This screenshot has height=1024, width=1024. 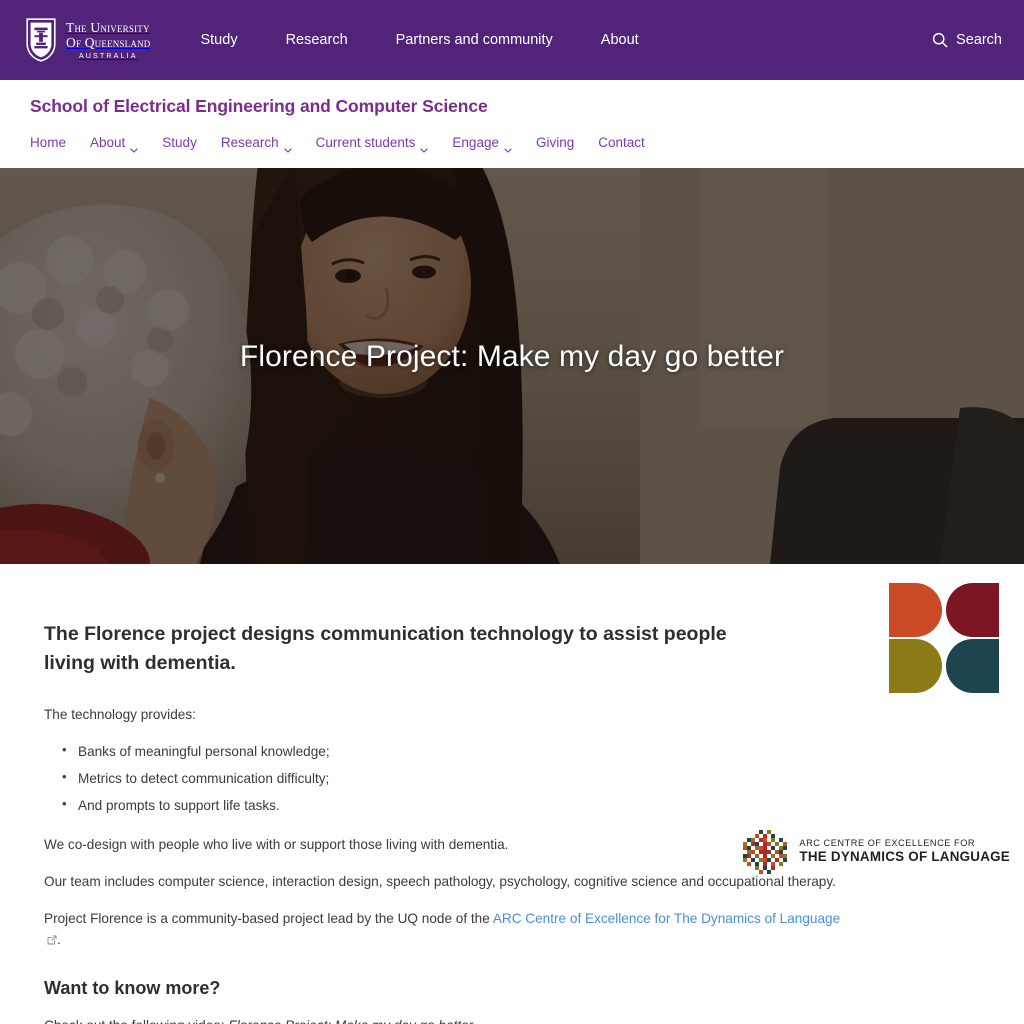 I want to click on paragraph-partner-suffix: ., so click(x=59, y=940).